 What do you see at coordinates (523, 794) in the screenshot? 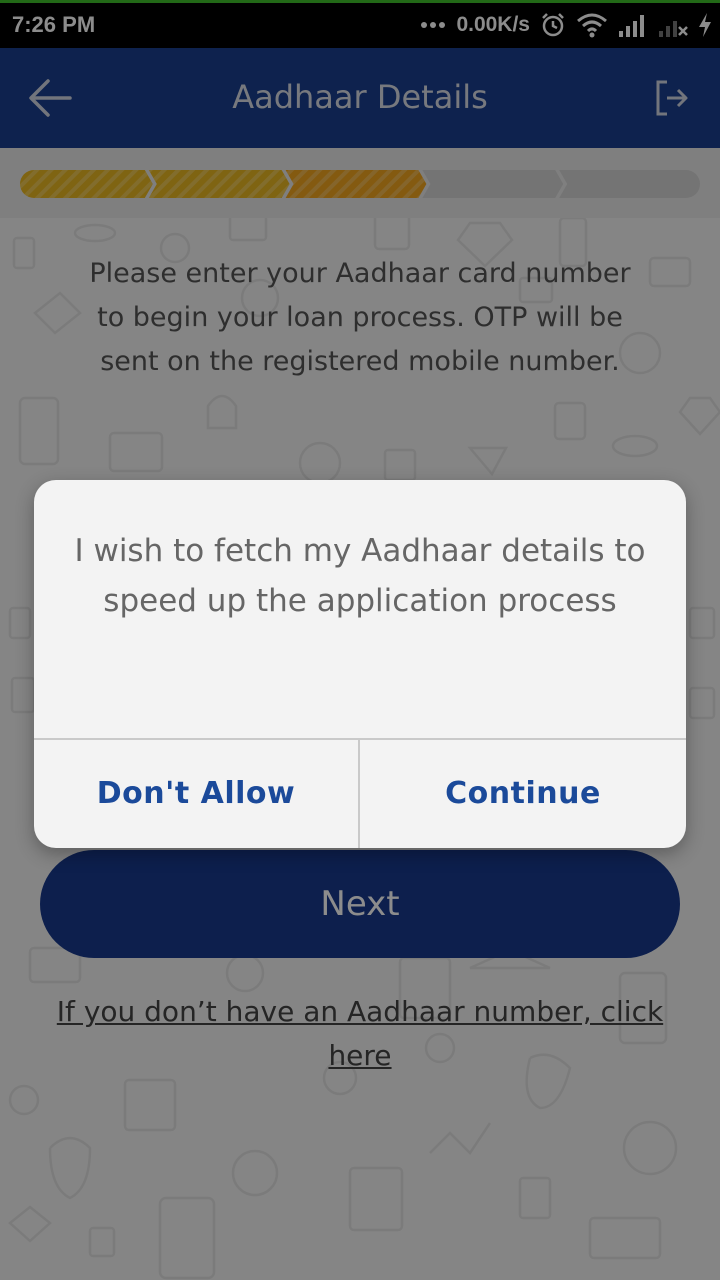
I see `continue-button: Continue` at bounding box center [523, 794].